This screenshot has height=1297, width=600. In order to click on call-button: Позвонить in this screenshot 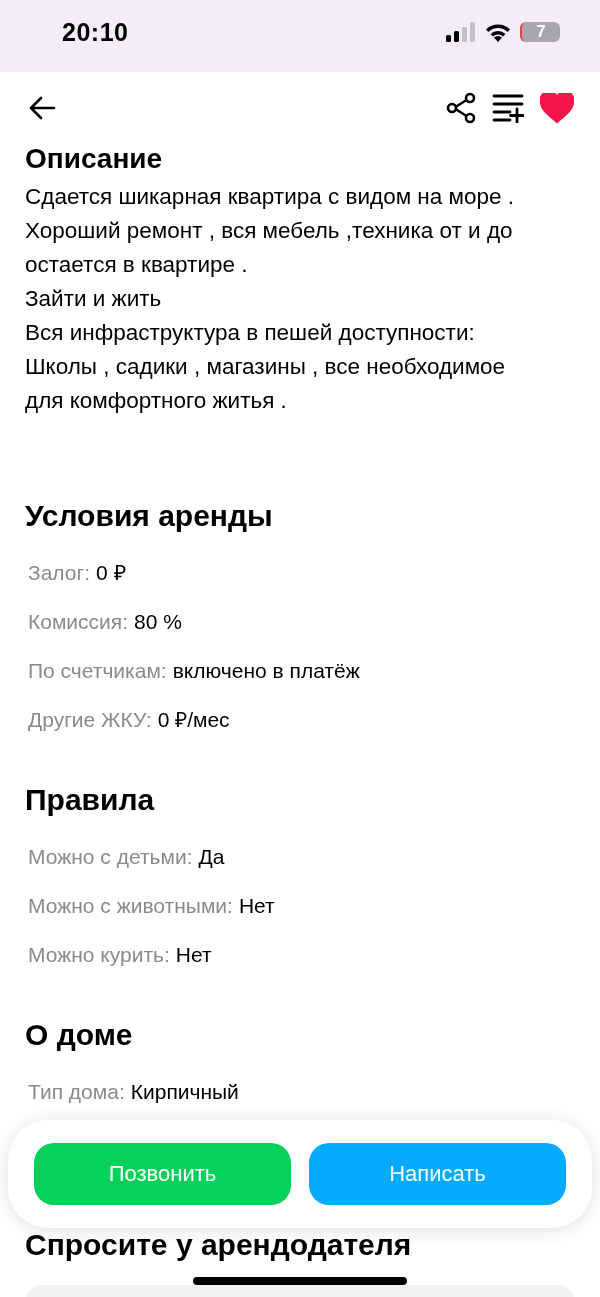, I will do `click(162, 1174)`.